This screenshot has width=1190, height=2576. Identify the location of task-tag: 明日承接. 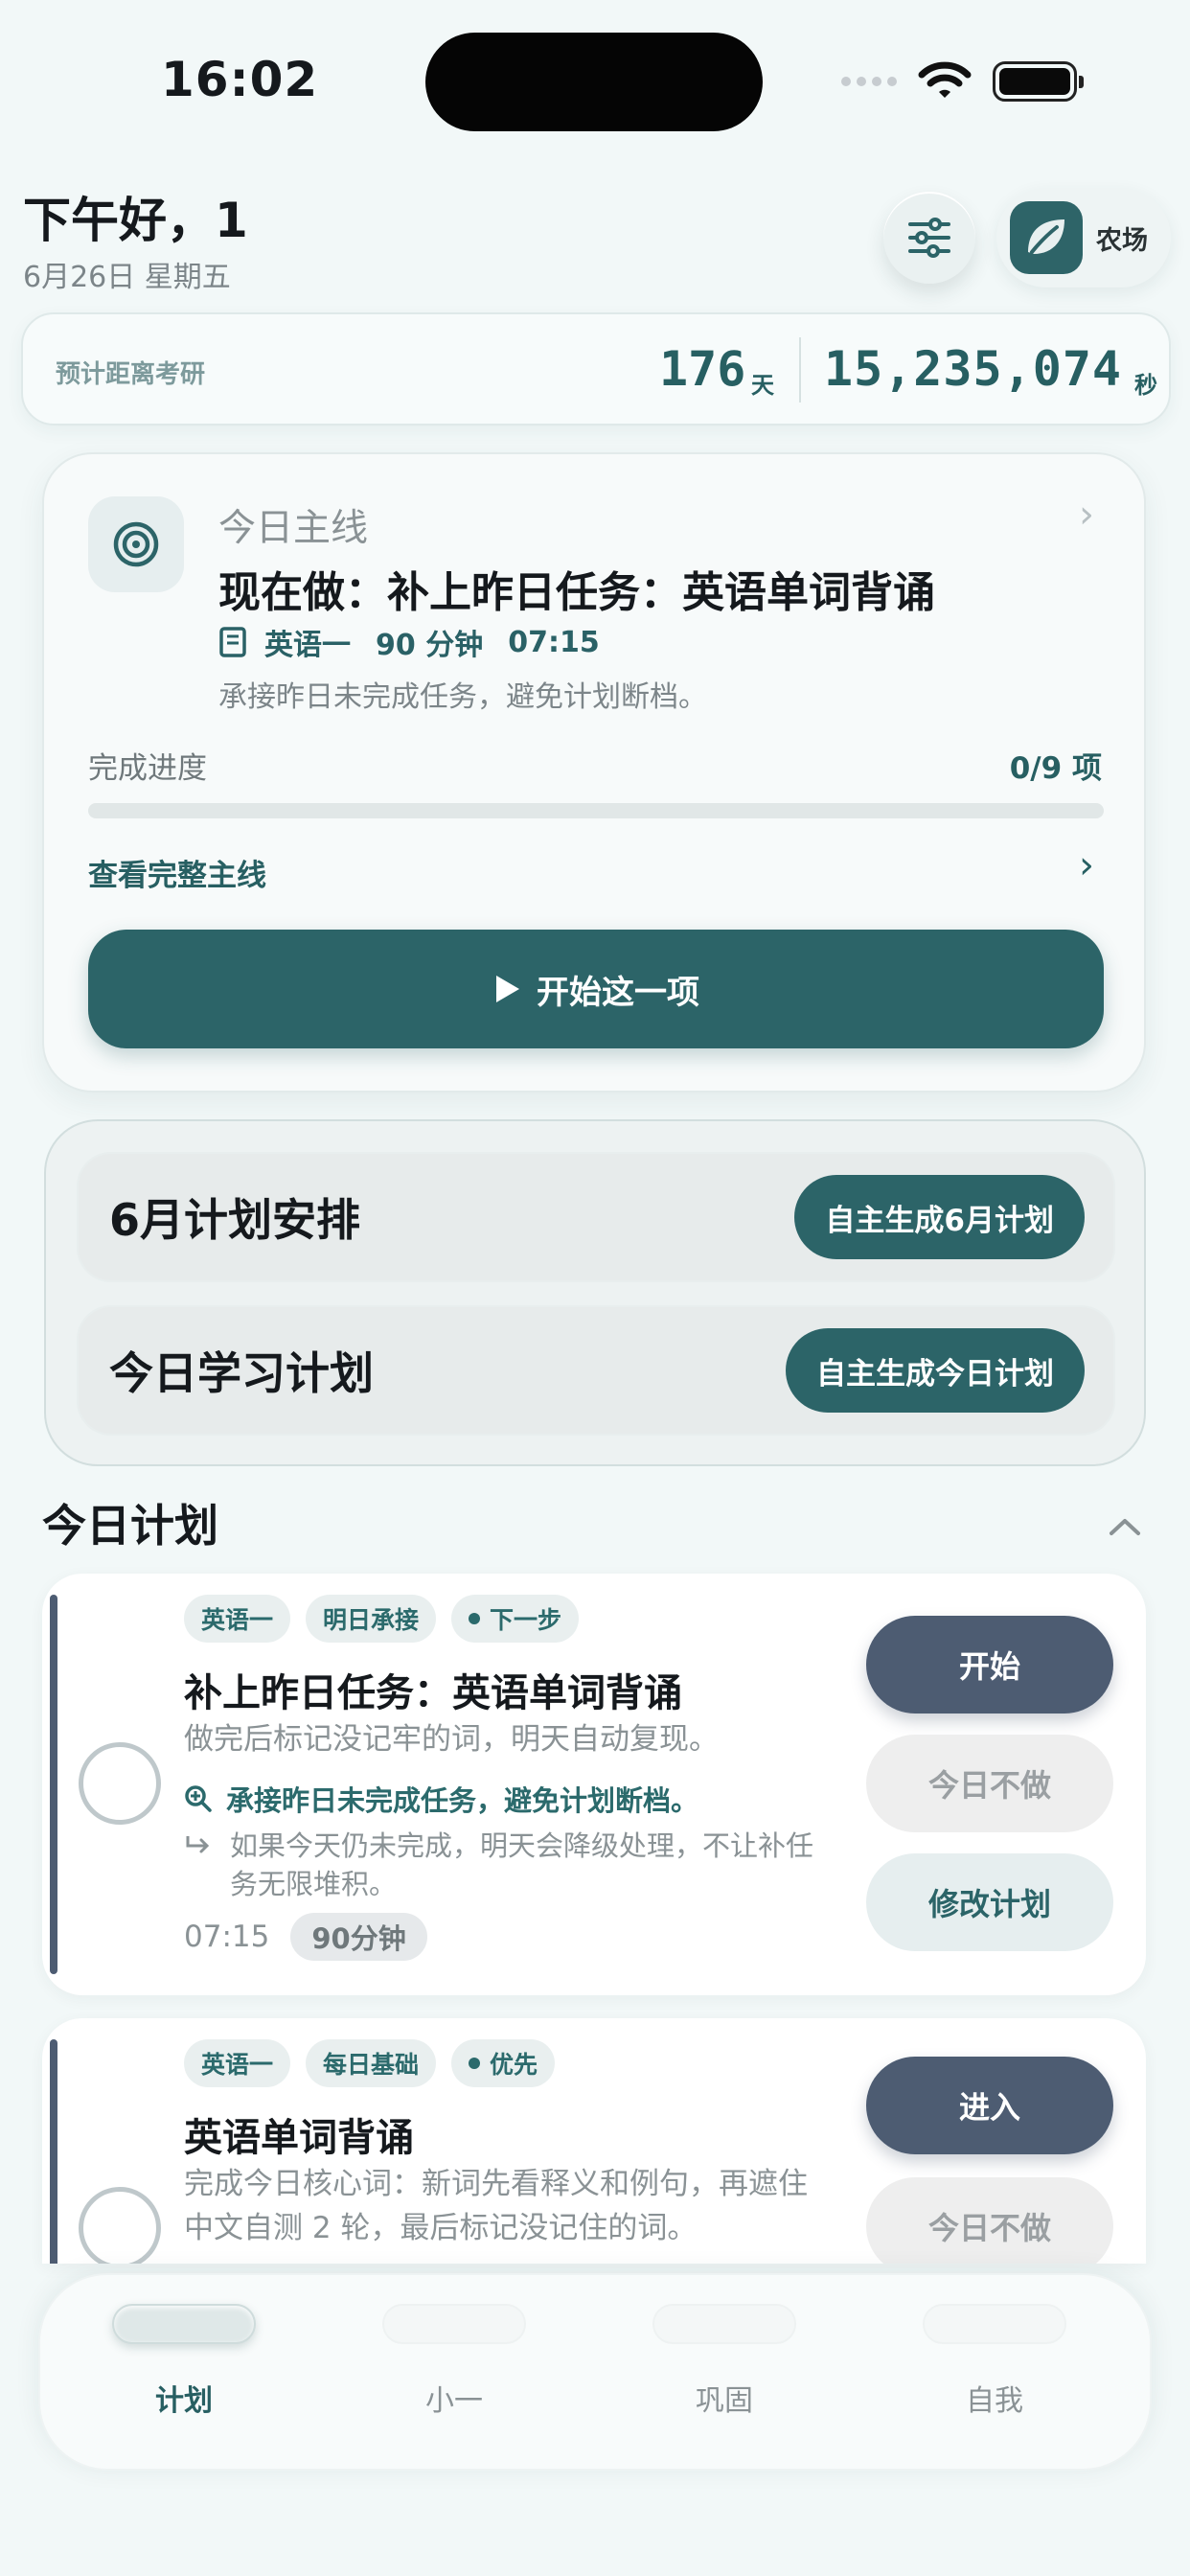
(372, 1619).